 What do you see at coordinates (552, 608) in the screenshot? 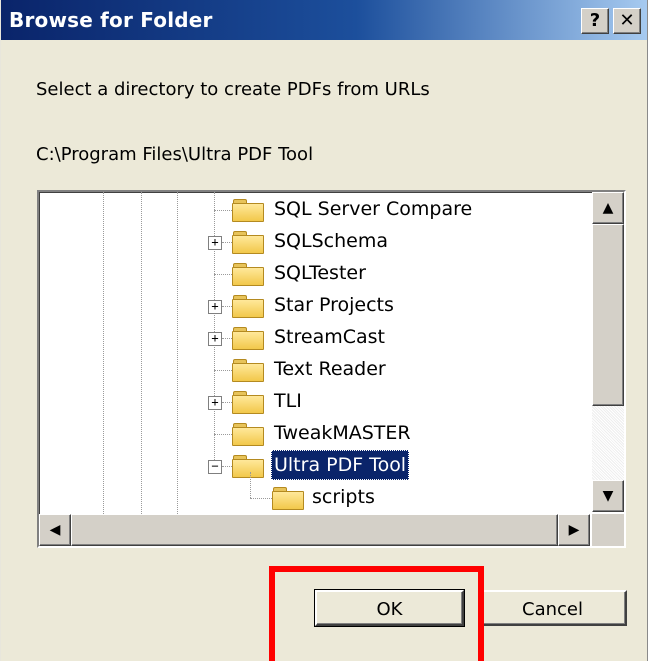
I see `cancel-button: Cancel` at bounding box center [552, 608].